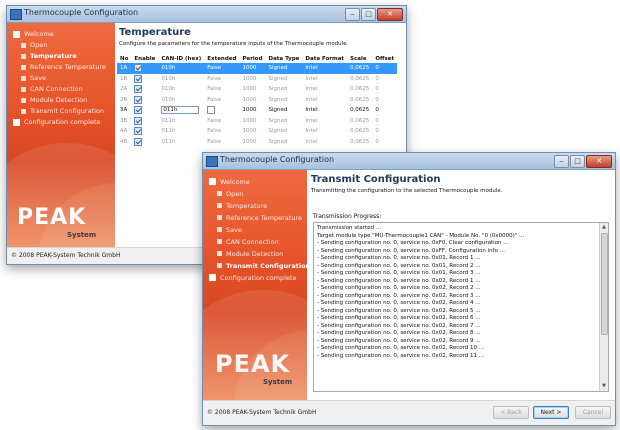 The height and width of the screenshot is (430, 620). I want to click on cell-scale: 0,0625, so click(360, 110).